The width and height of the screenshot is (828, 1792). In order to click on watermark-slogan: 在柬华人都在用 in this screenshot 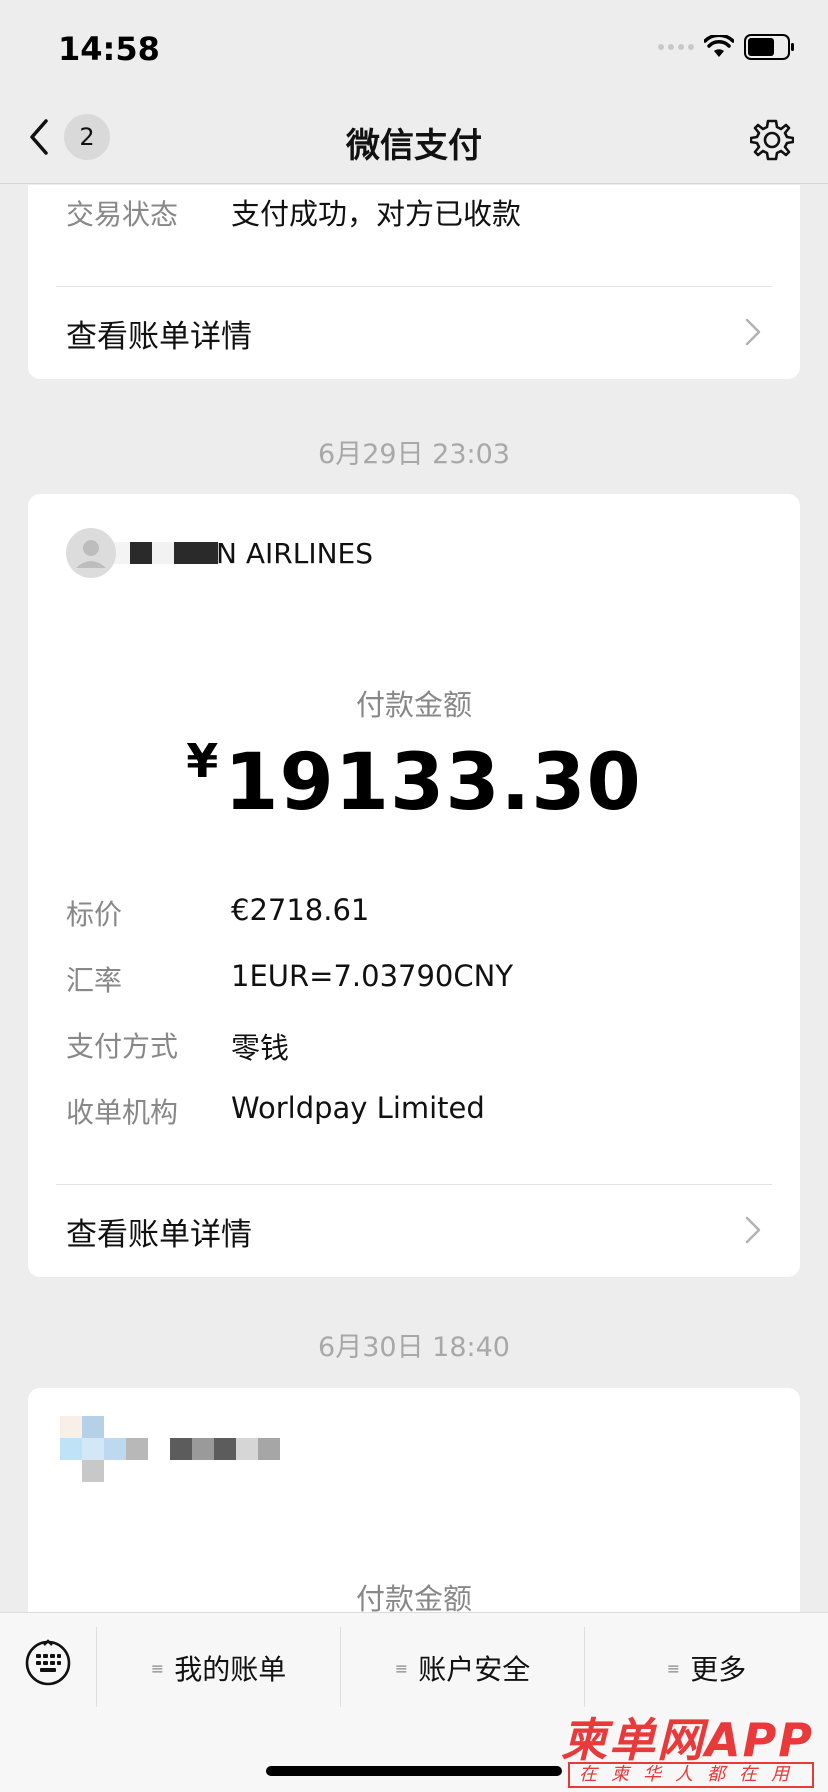, I will do `click(691, 1775)`.